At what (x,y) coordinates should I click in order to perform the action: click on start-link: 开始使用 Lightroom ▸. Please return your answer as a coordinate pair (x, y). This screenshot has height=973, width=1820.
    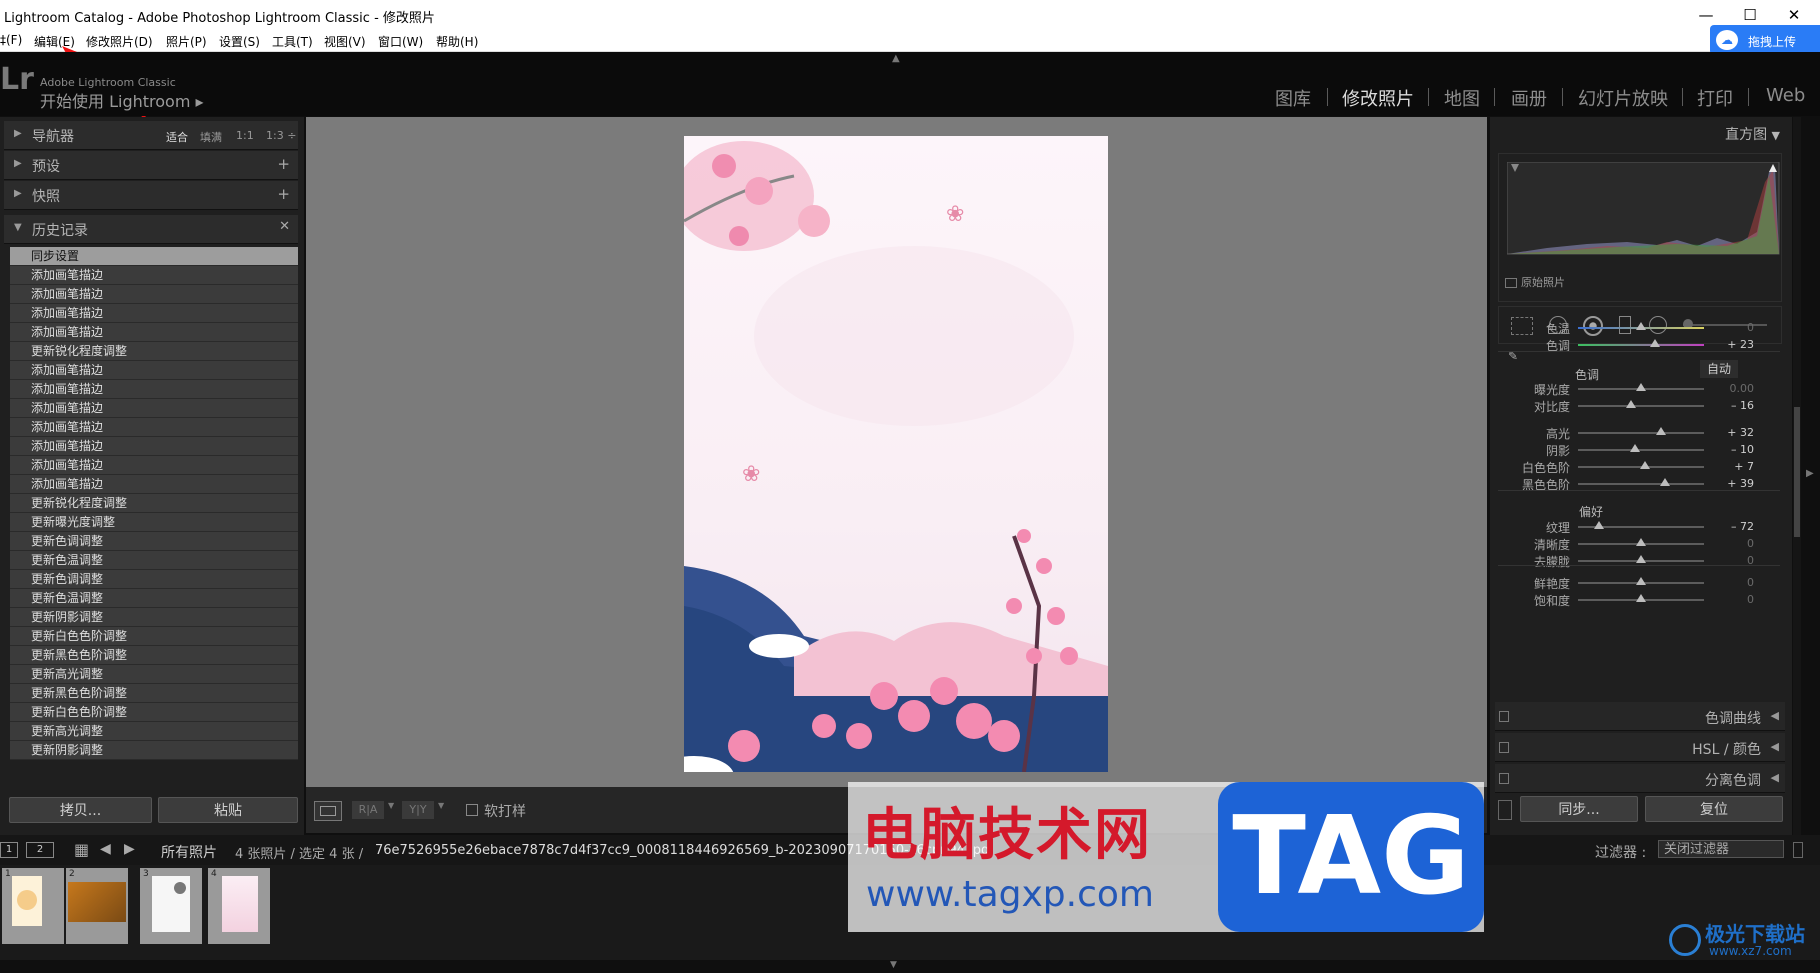
    Looking at the image, I should click on (122, 100).